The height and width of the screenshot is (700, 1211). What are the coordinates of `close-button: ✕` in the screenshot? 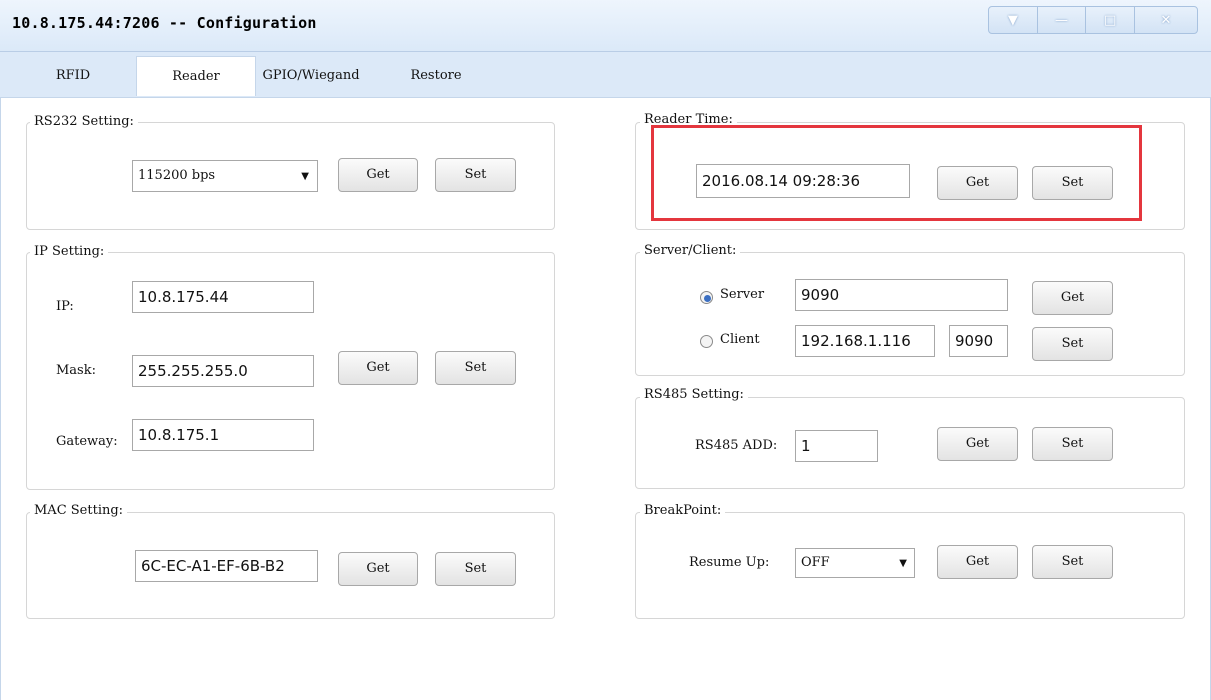 It's located at (1166, 20).